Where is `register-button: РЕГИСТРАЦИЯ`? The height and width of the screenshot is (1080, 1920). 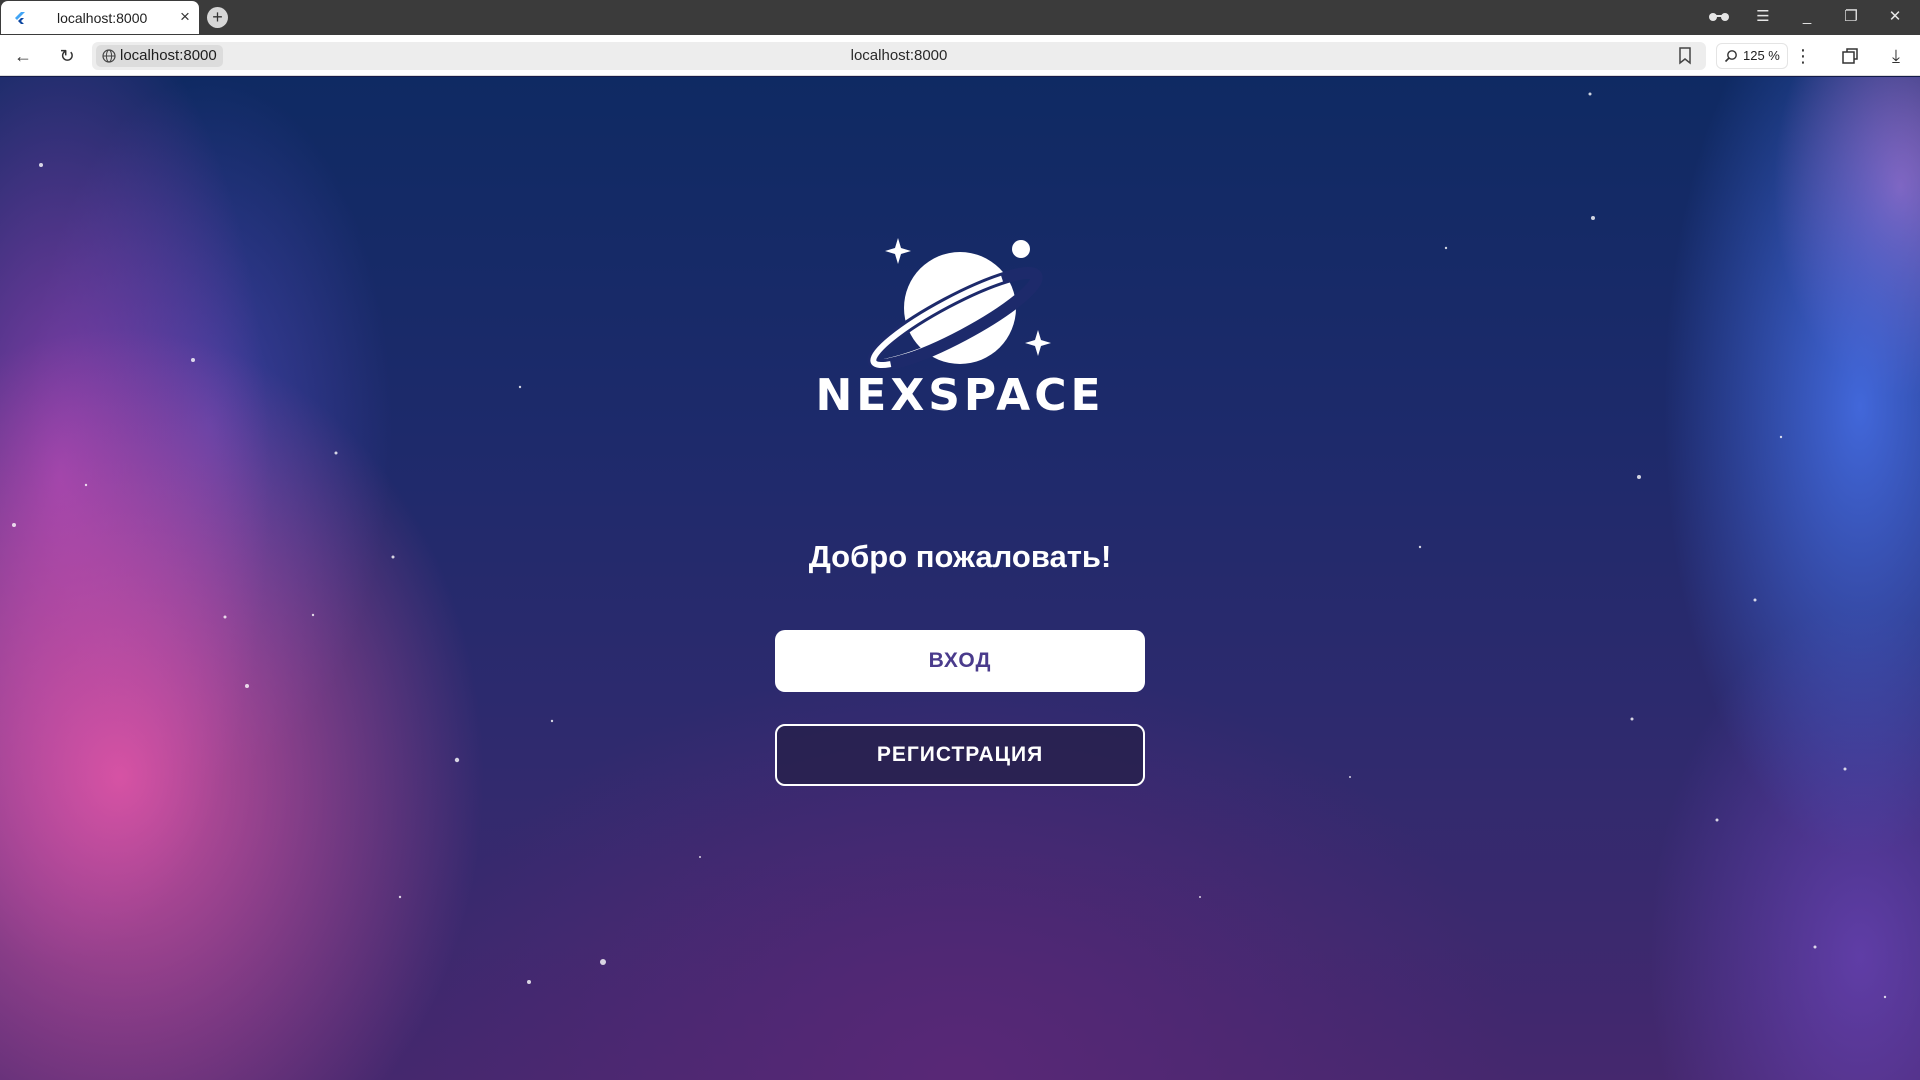 register-button: РЕГИСТРАЦИЯ is located at coordinates (960, 755).